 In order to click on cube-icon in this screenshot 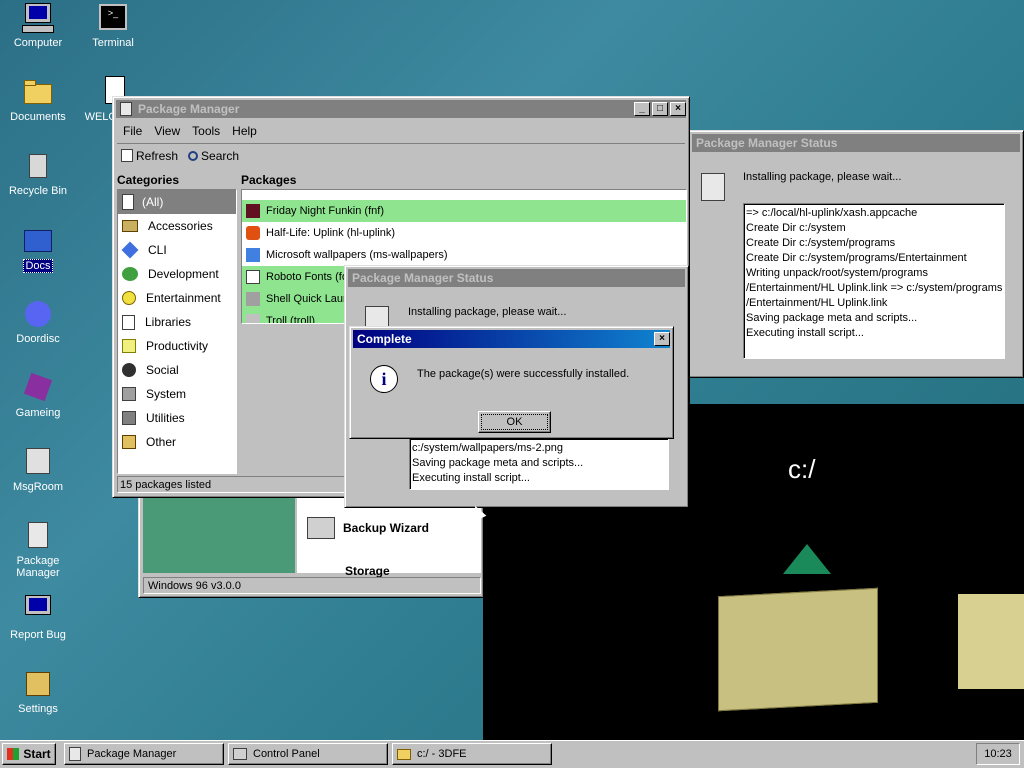, I will do `click(38, 388)`.